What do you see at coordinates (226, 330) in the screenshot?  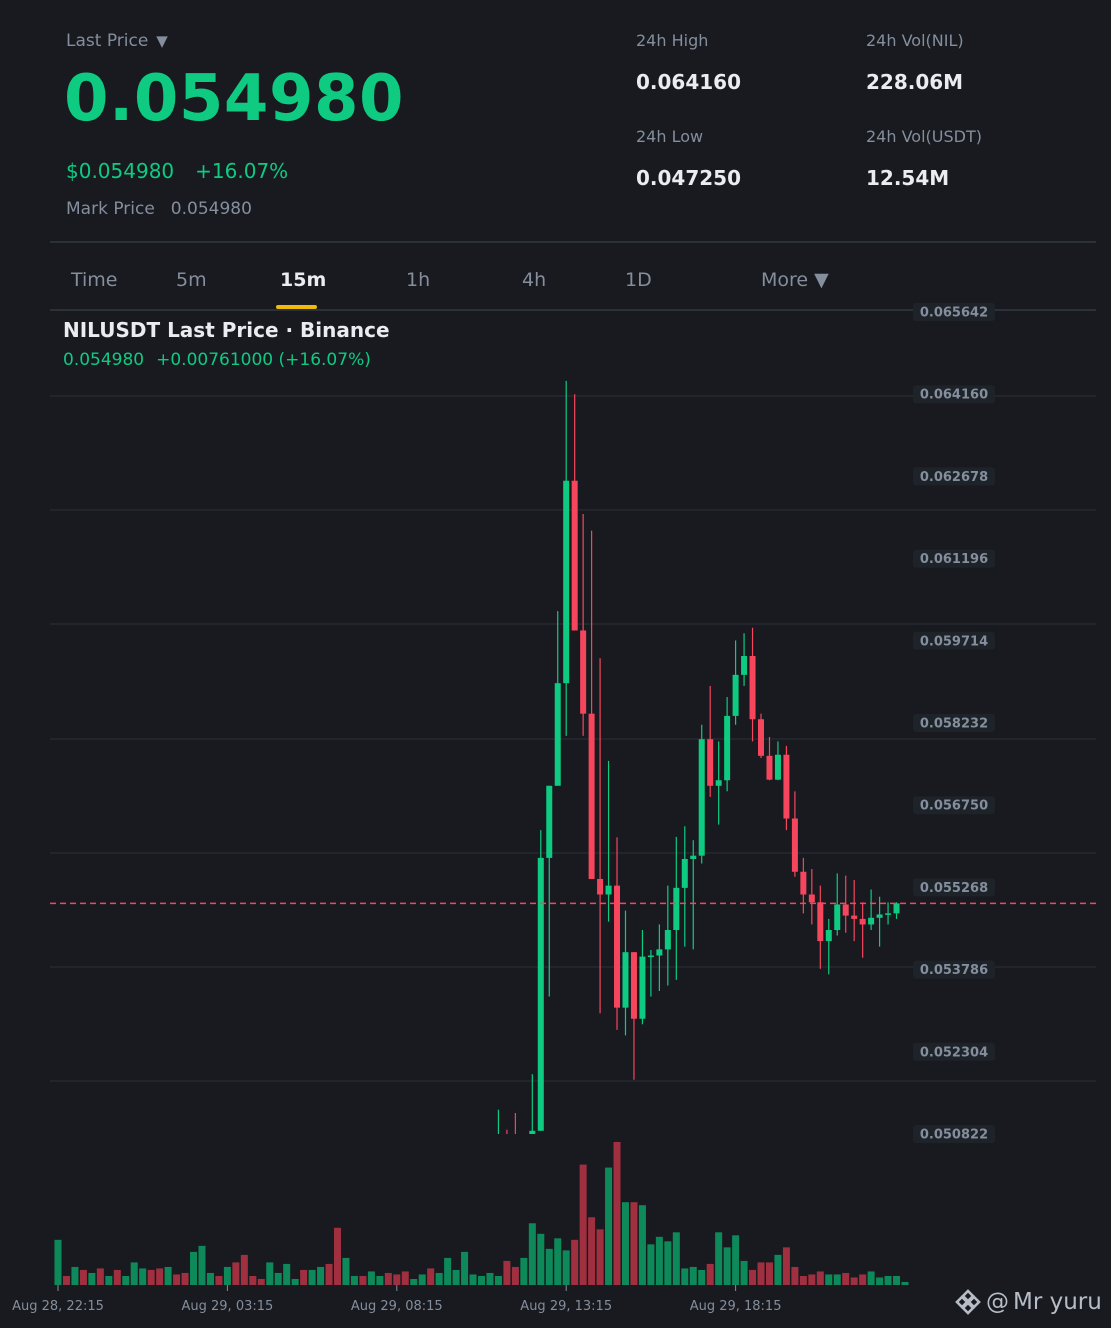 I see `chart-title: NILUSDT Last Price · Binance` at bounding box center [226, 330].